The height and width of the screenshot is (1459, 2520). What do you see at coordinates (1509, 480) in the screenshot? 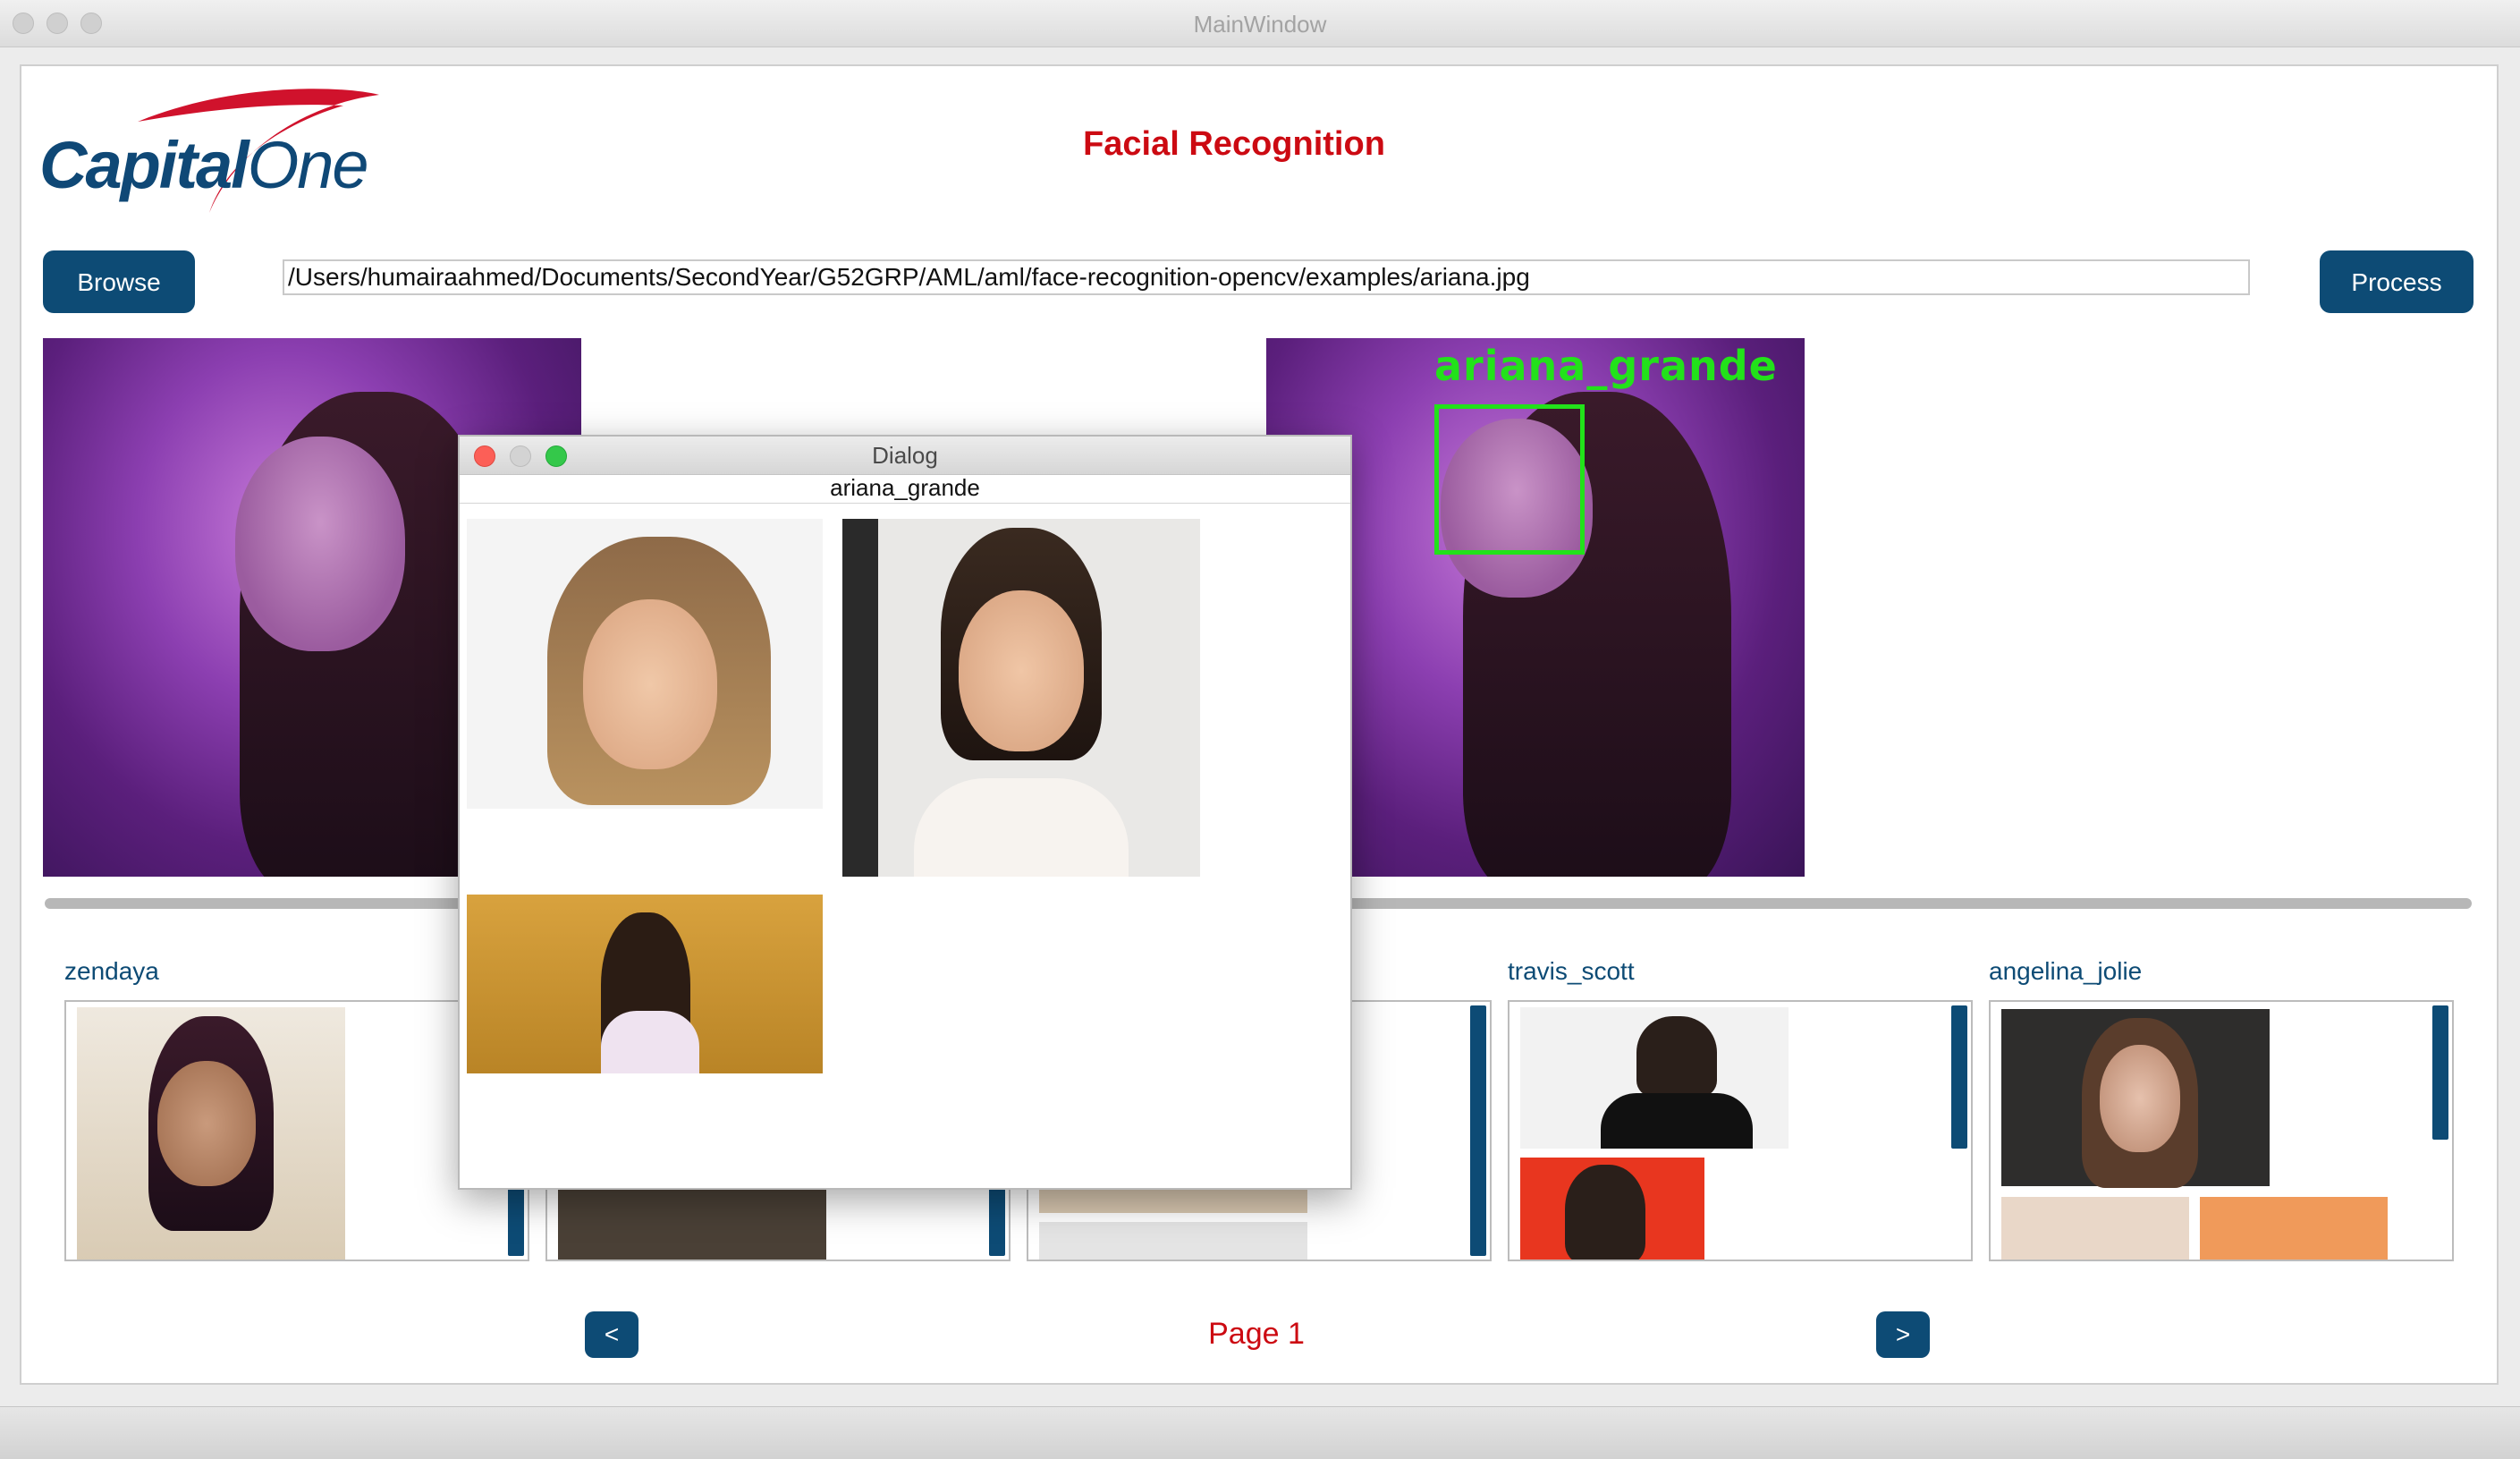
I see `detection-box` at bounding box center [1509, 480].